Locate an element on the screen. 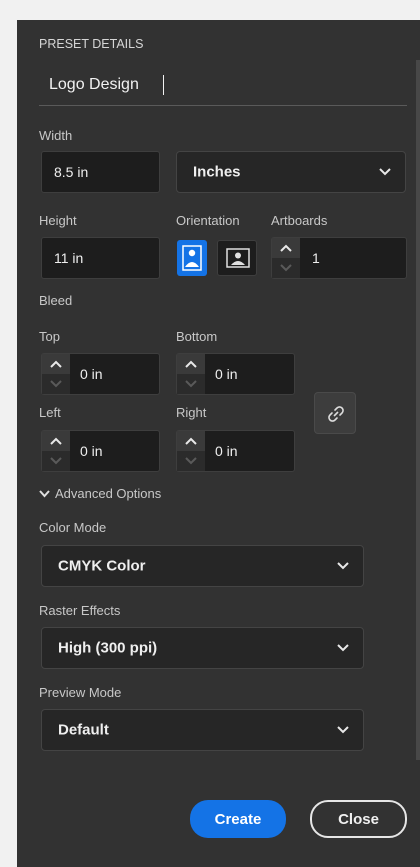 The image size is (420, 867). text-cursor is located at coordinates (163, 85).